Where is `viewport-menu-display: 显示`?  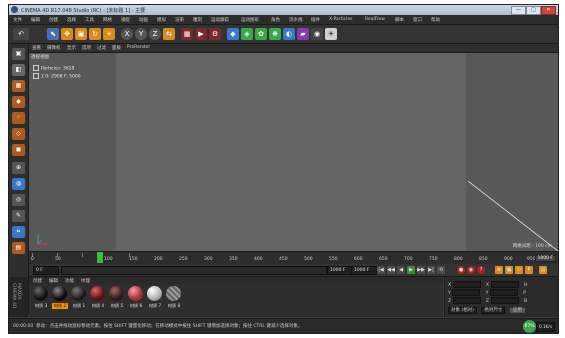
viewport-menu-display: 显示 is located at coordinates (71, 48).